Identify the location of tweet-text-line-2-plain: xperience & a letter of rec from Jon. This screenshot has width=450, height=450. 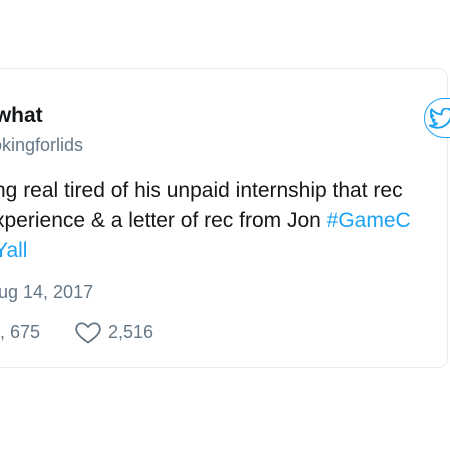
(163, 220).